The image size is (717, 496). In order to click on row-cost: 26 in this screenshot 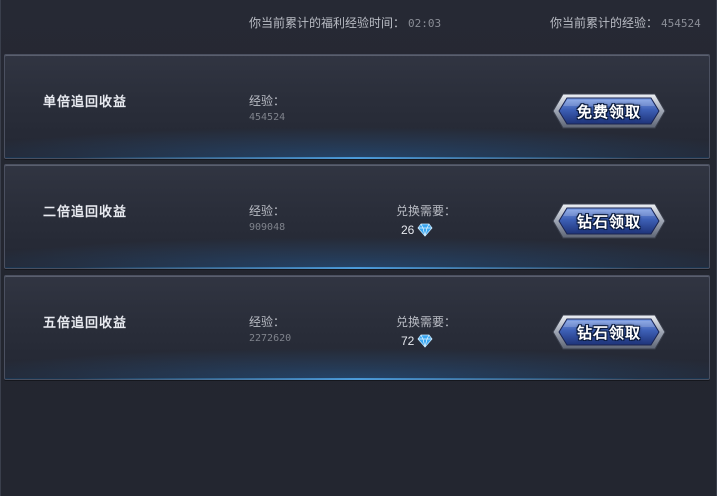, I will do `click(417, 230)`.